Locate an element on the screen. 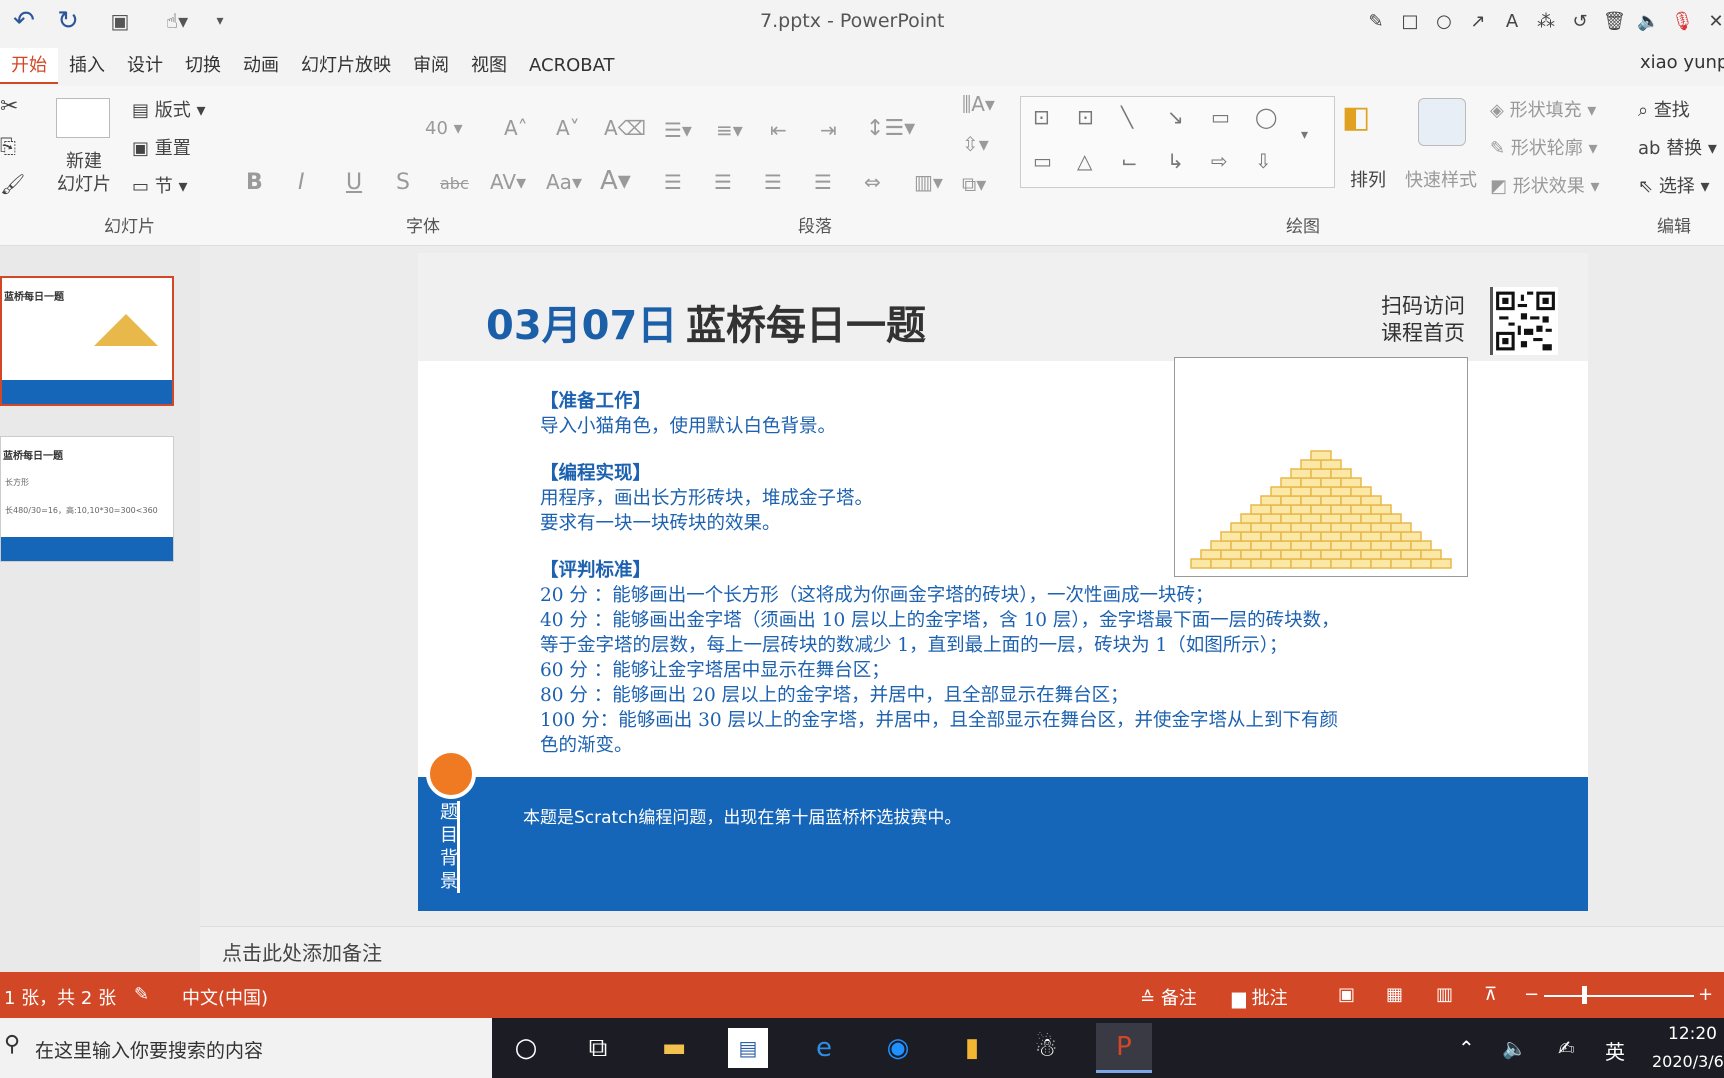 The width and height of the screenshot is (1724, 1078). language-indicator: 中文(中国) is located at coordinates (225, 997).